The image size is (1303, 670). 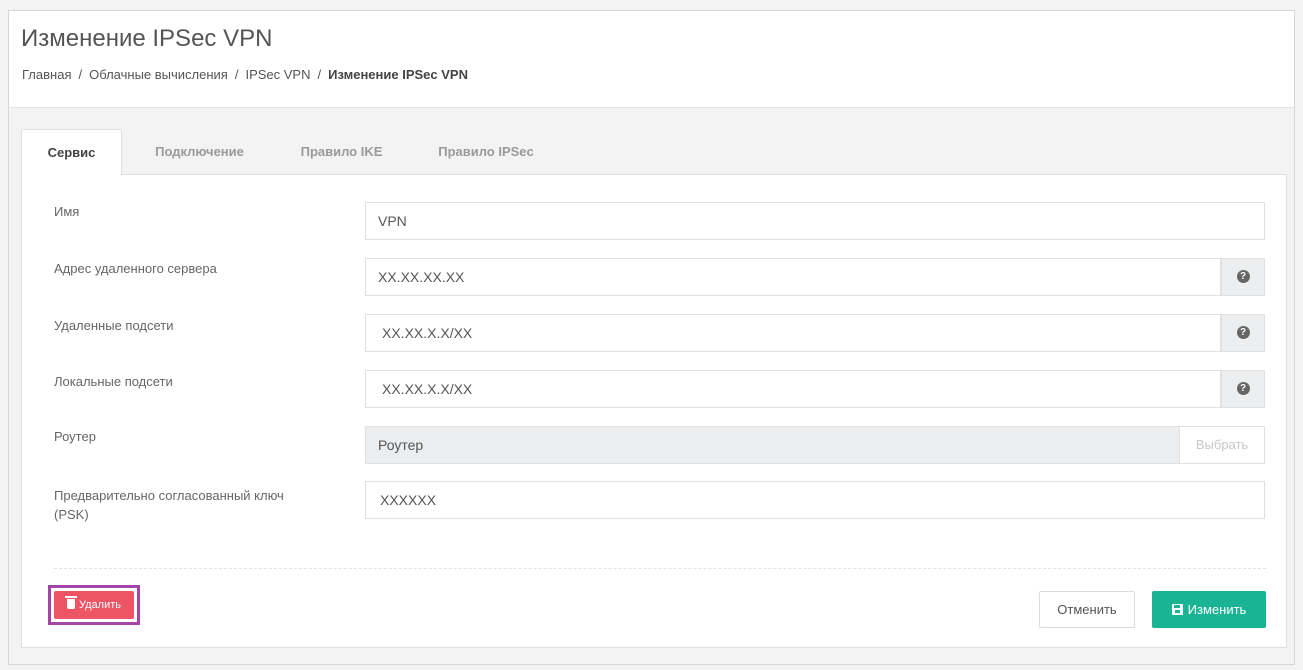 What do you see at coordinates (1217, 609) in the screenshot?
I see `save-button-label: Изменить` at bounding box center [1217, 609].